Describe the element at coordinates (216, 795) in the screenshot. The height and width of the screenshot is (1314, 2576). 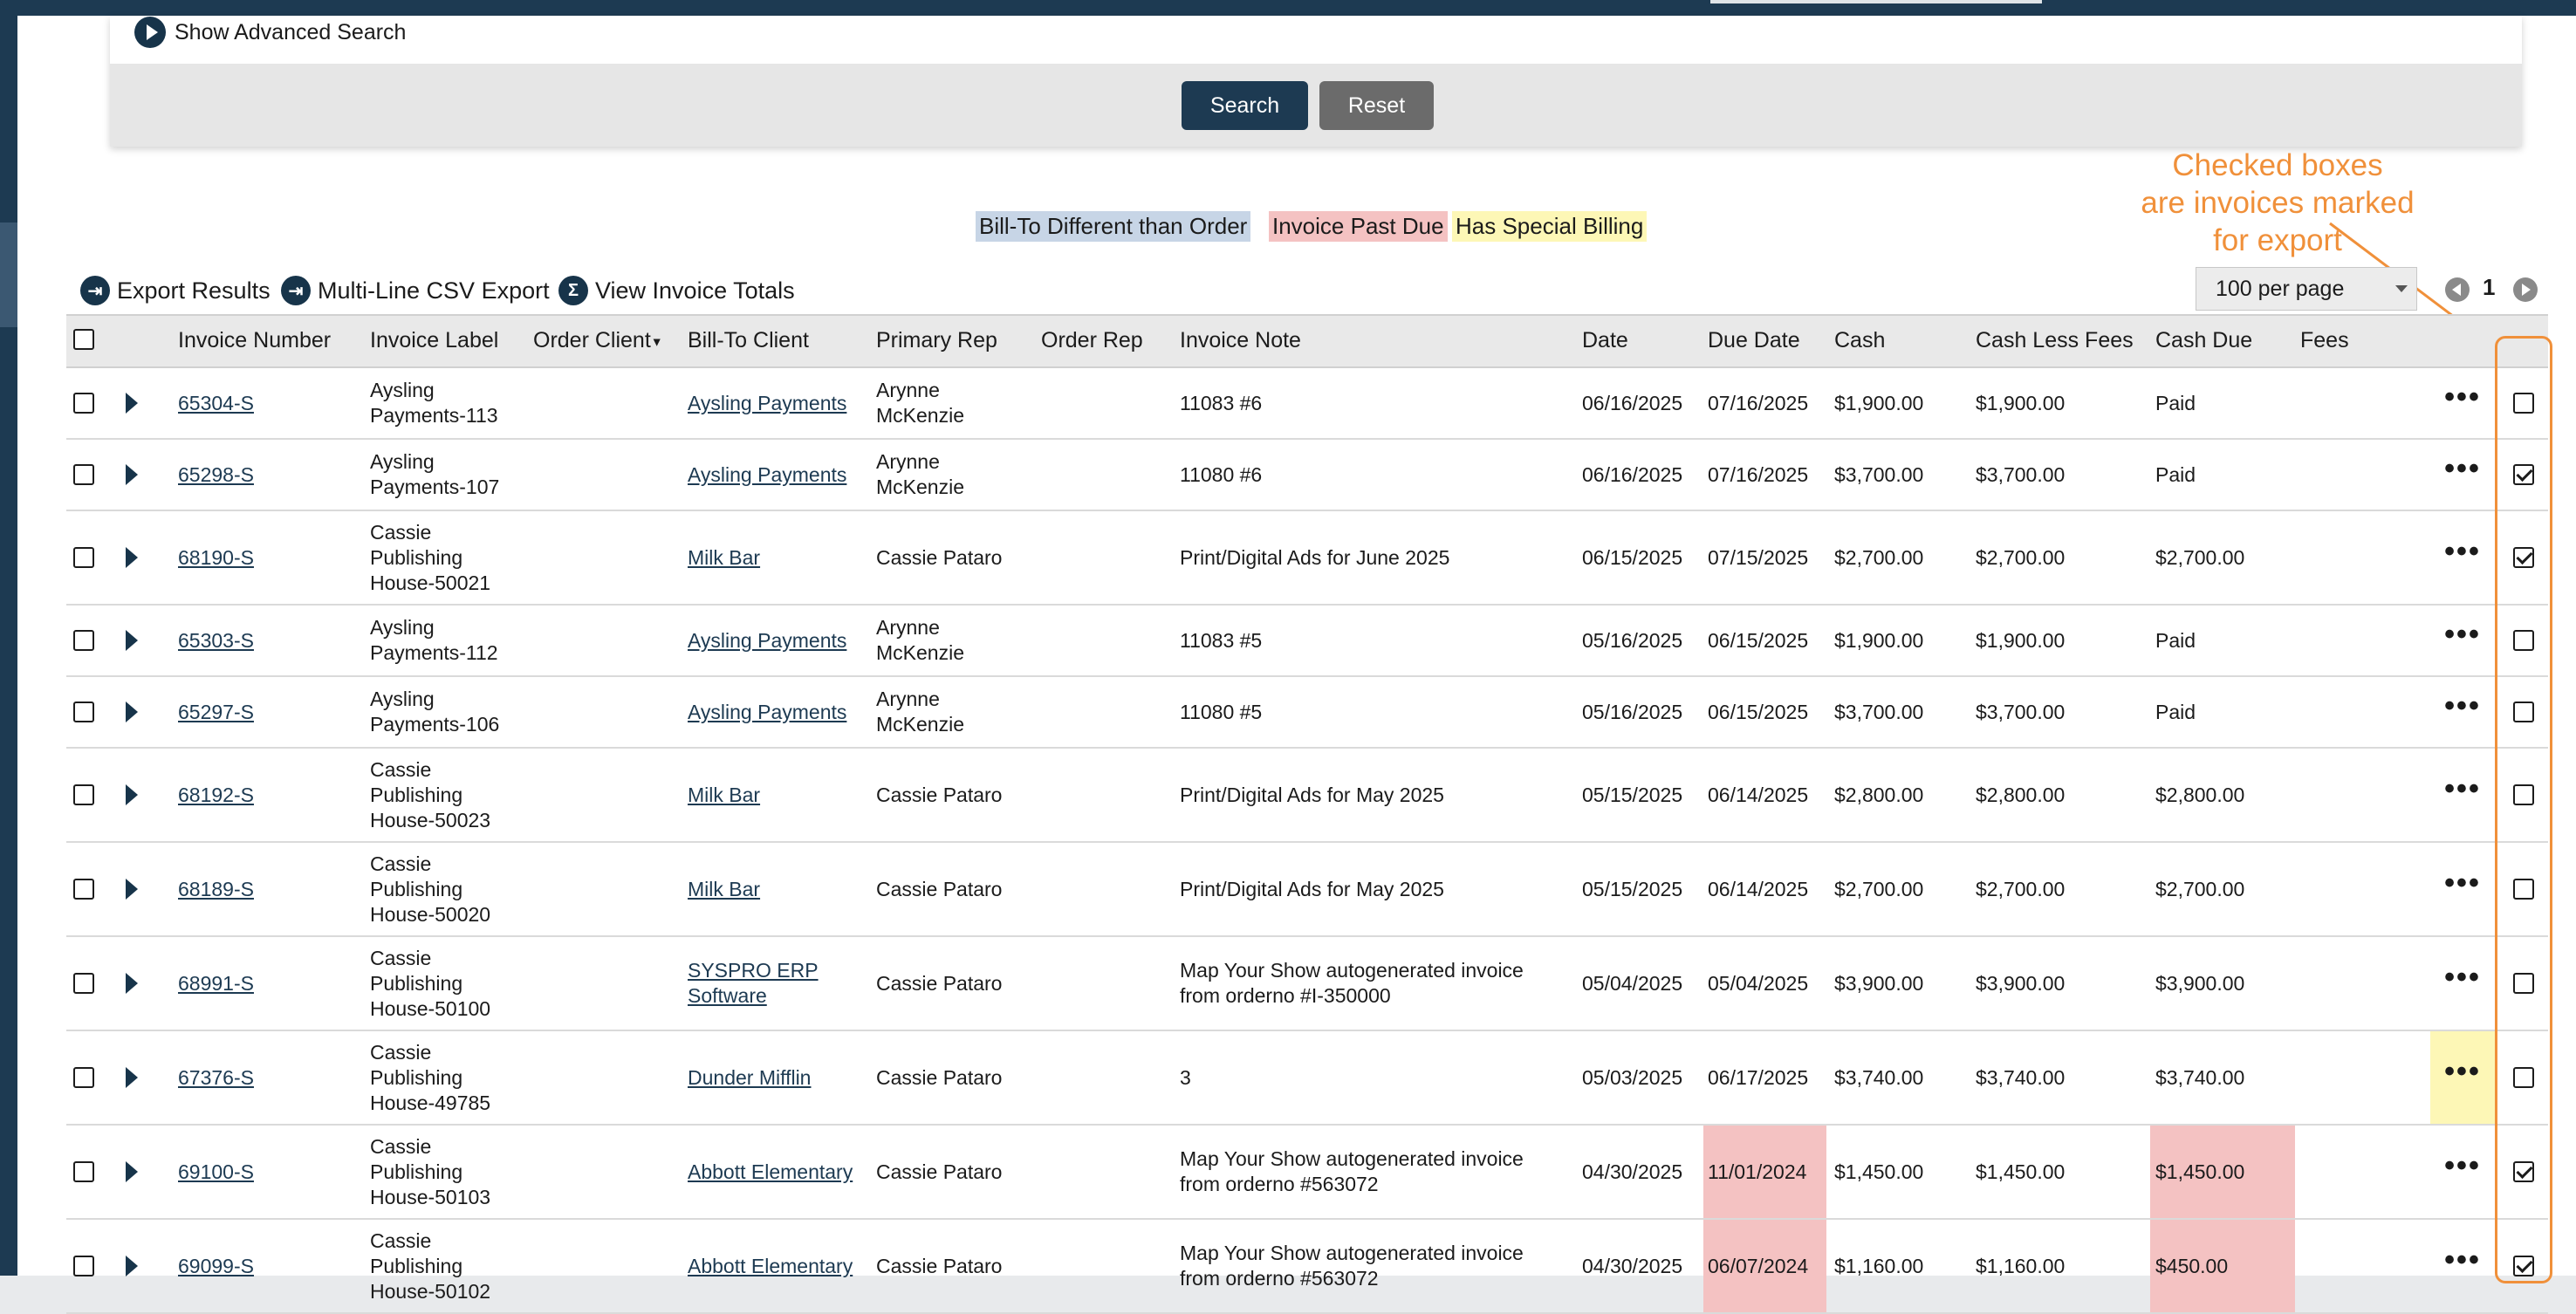
I see `invoice-number-link: 68192-S` at that location.